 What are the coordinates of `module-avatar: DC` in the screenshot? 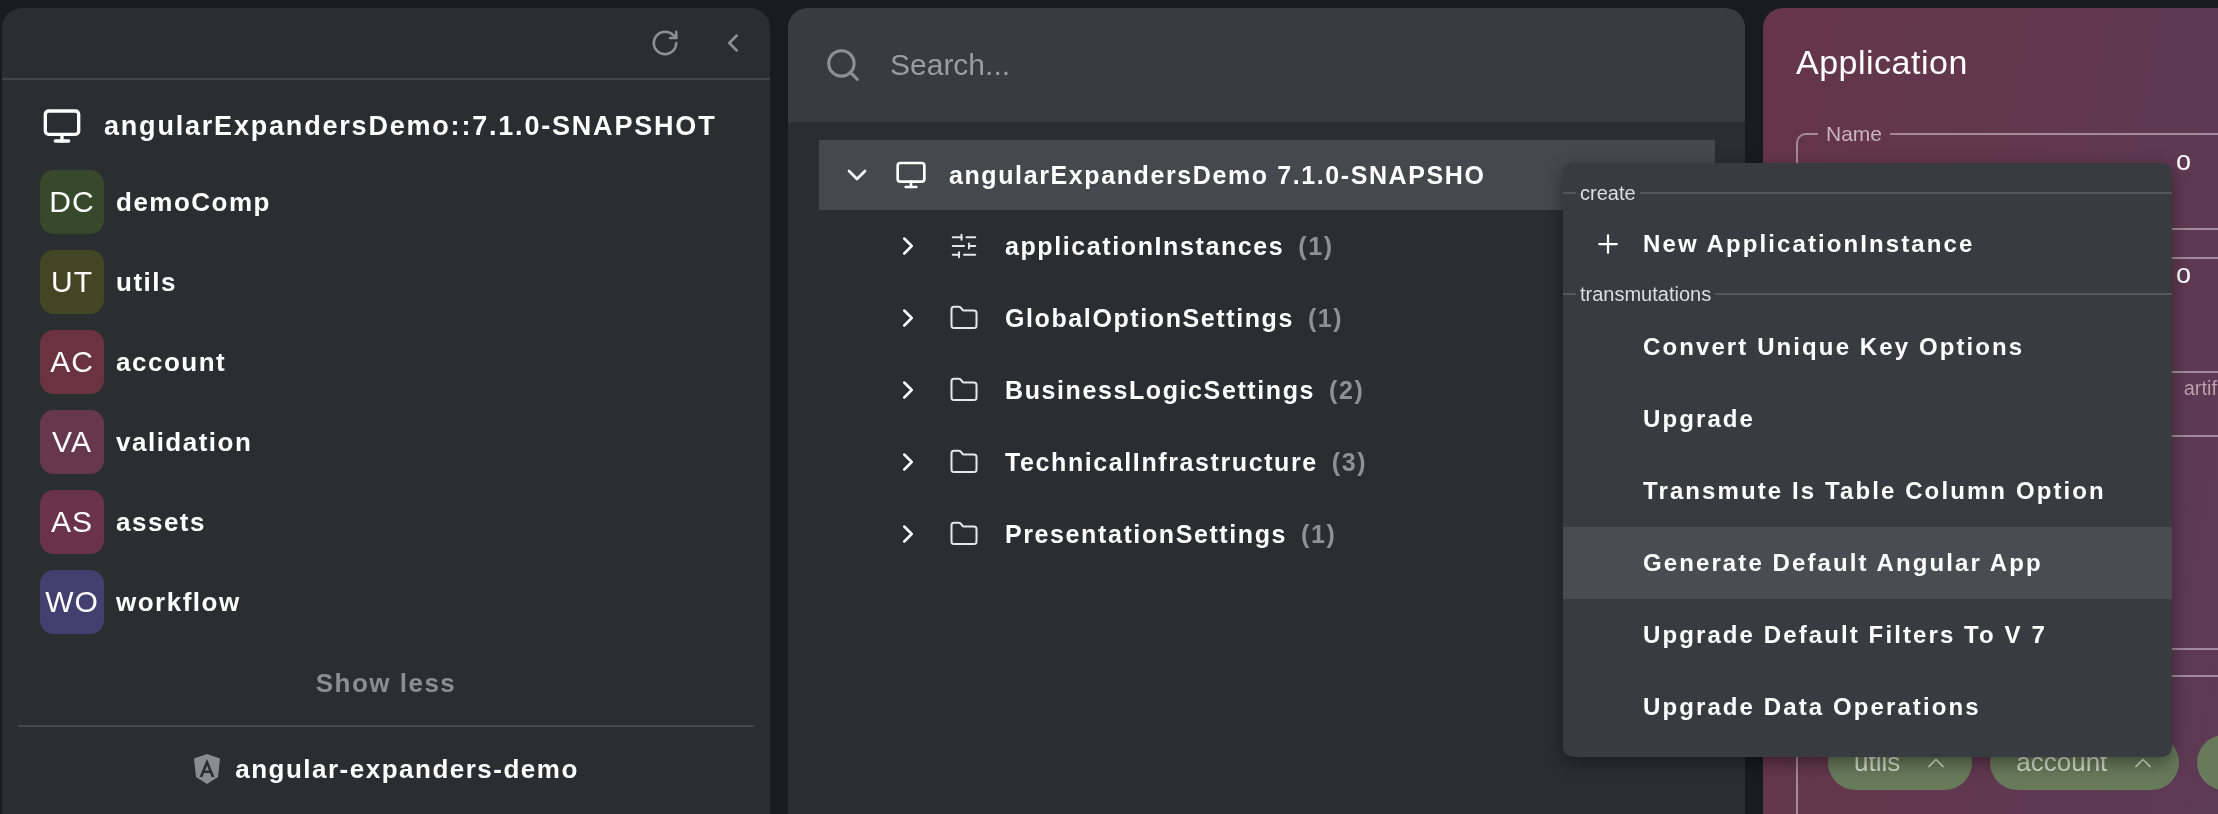 It's located at (72, 202).